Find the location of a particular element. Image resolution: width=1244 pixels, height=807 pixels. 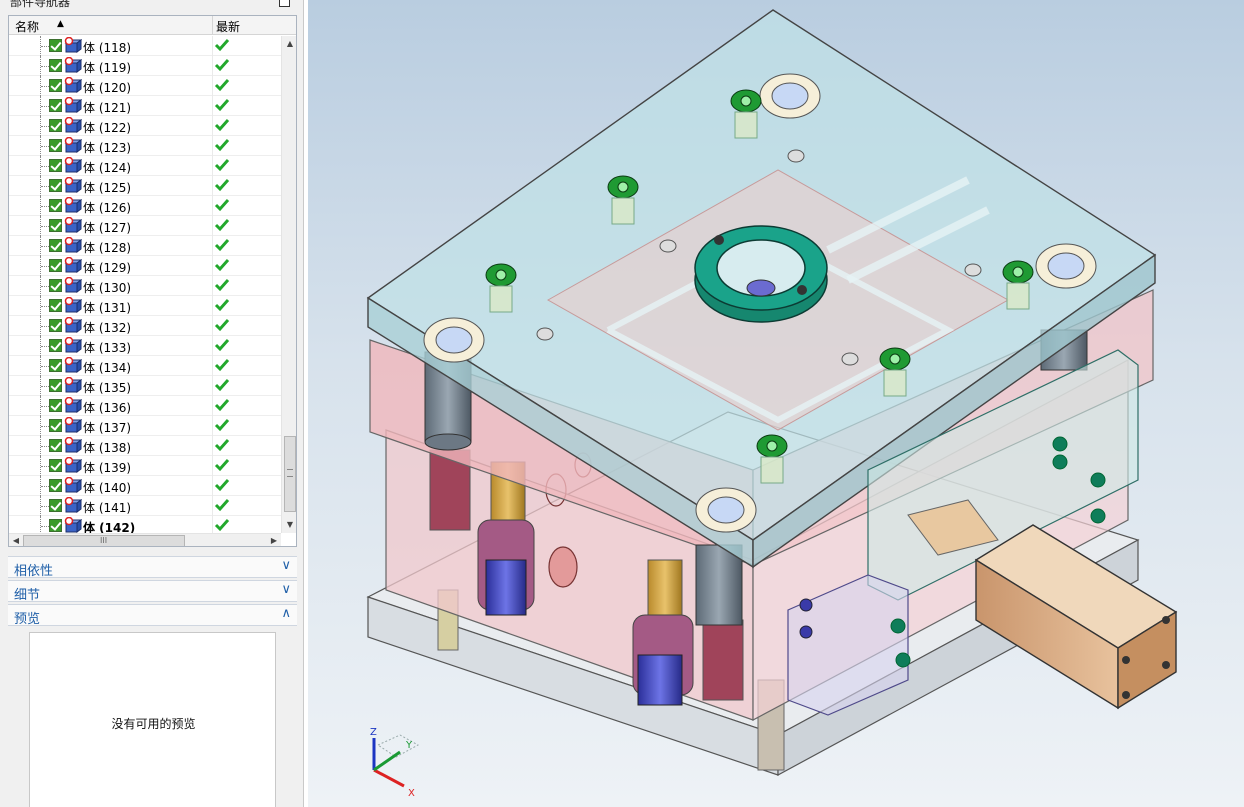

tree-row: 体 (124) is located at coordinates (145, 166).